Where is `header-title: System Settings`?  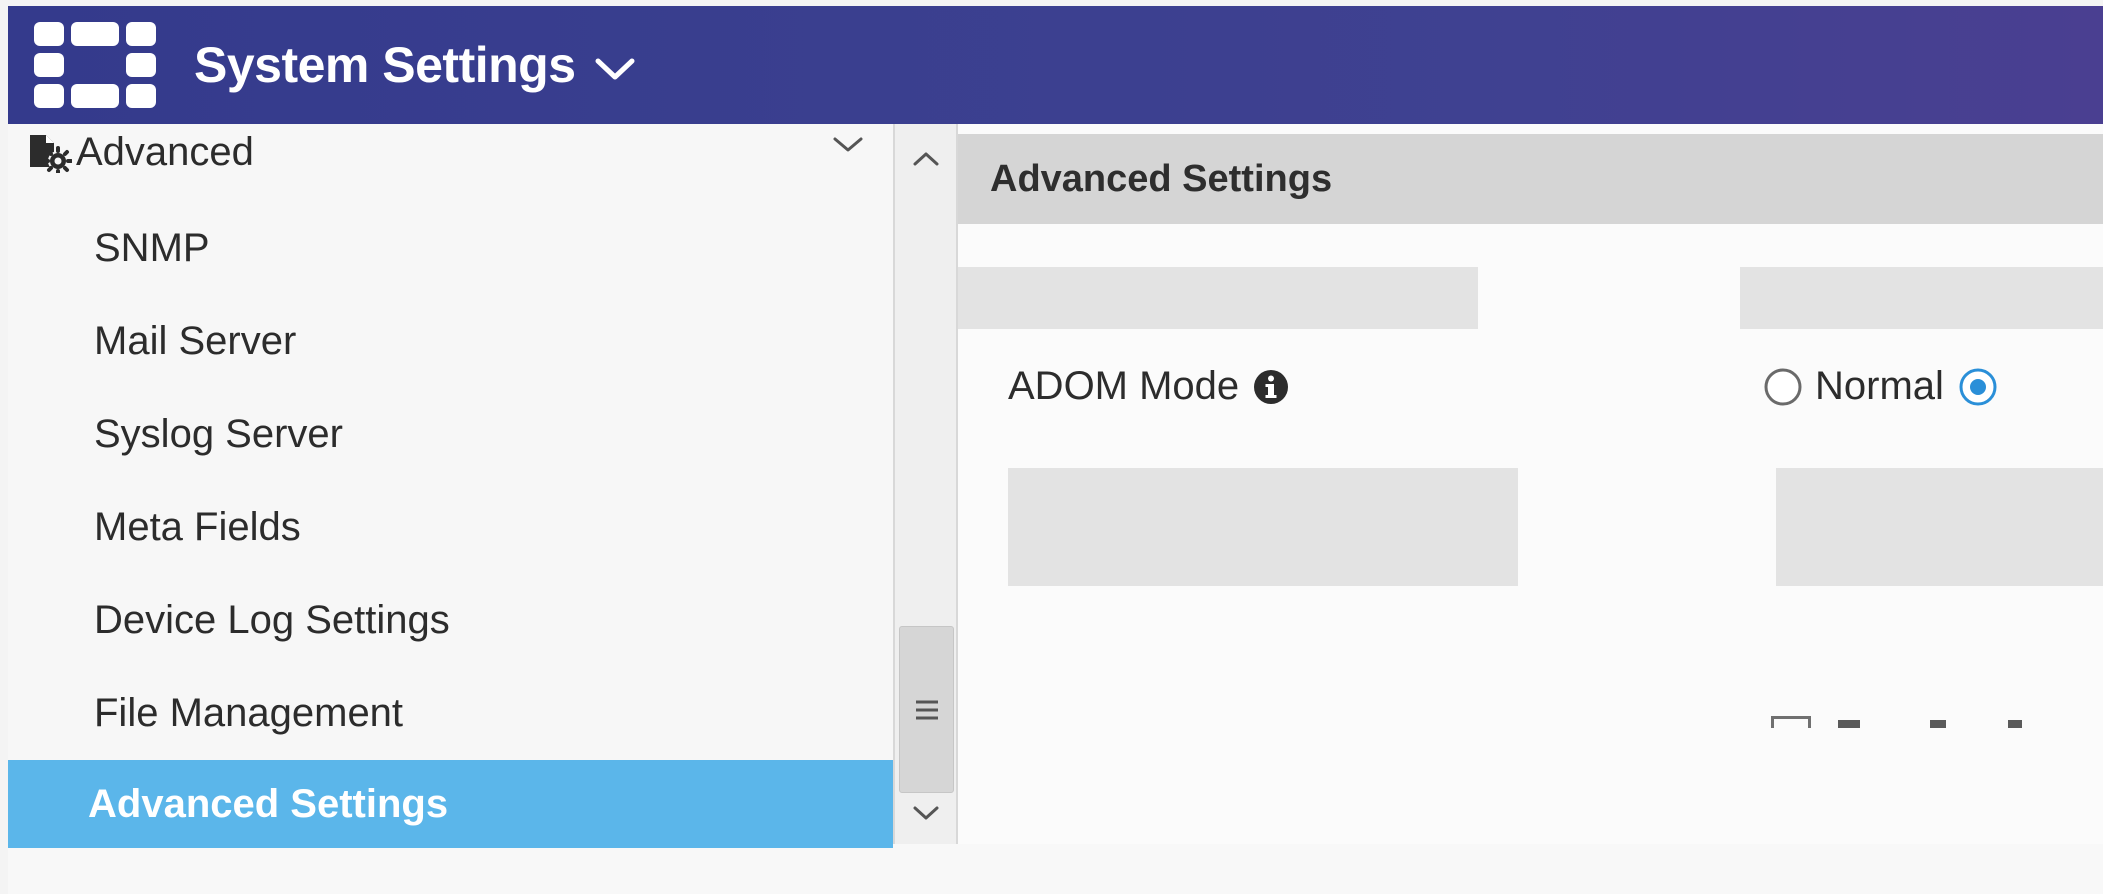 header-title: System Settings is located at coordinates (385, 65).